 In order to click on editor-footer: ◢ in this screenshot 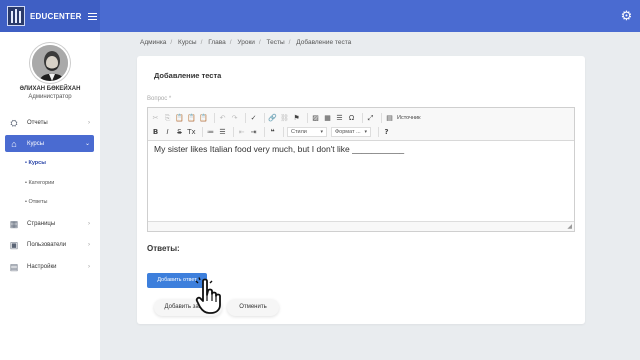, I will do `click(361, 226)`.